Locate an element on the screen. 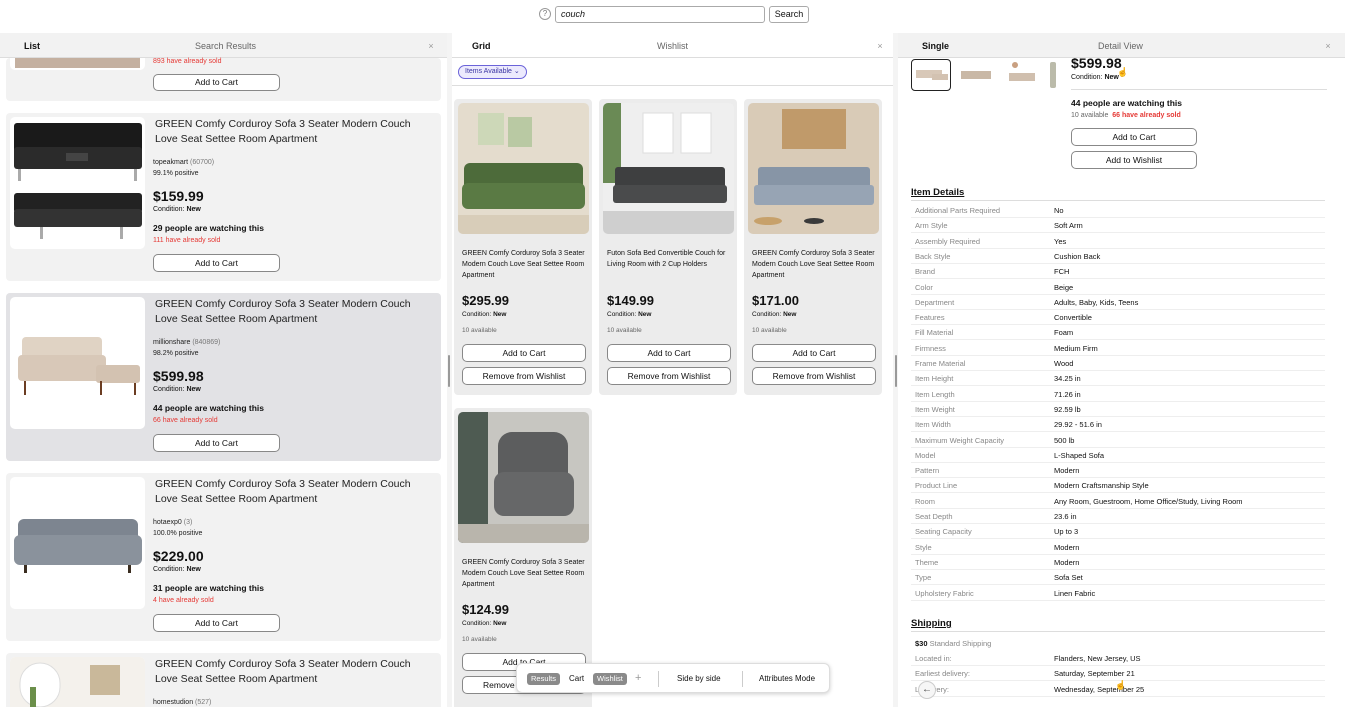 The image size is (1345, 707). seller-name: homestudion is located at coordinates (173, 702).